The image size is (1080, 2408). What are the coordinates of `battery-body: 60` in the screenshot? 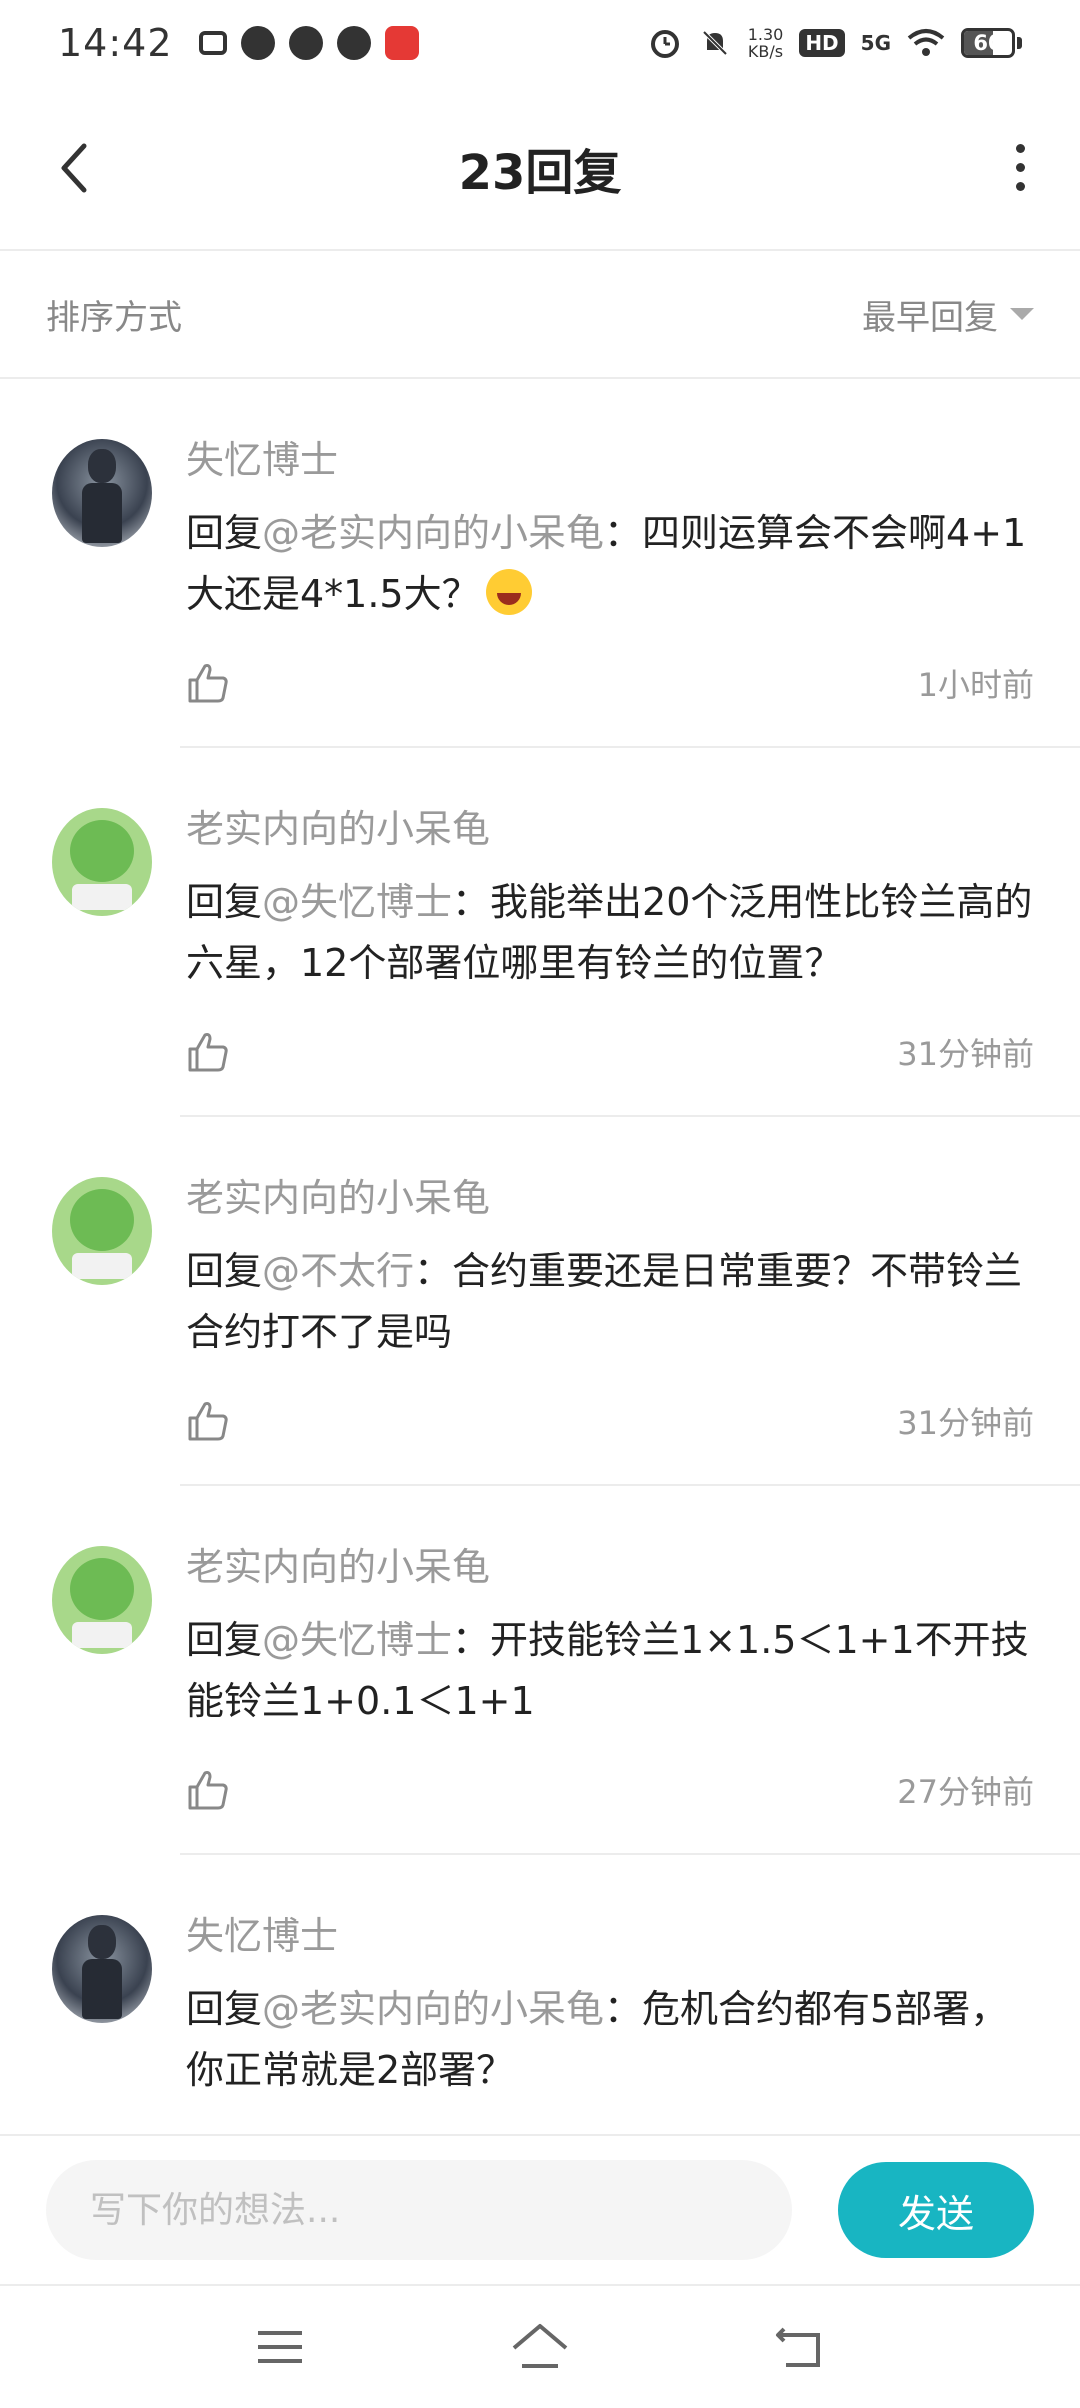 It's located at (988, 43).